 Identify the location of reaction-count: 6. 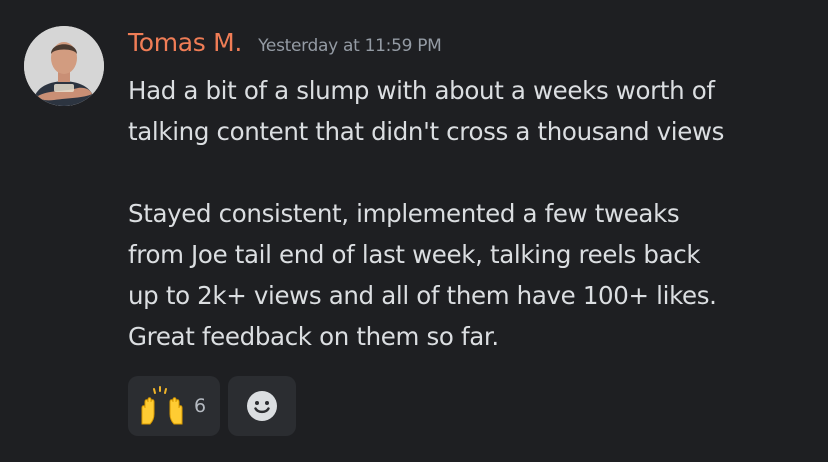
(200, 406).